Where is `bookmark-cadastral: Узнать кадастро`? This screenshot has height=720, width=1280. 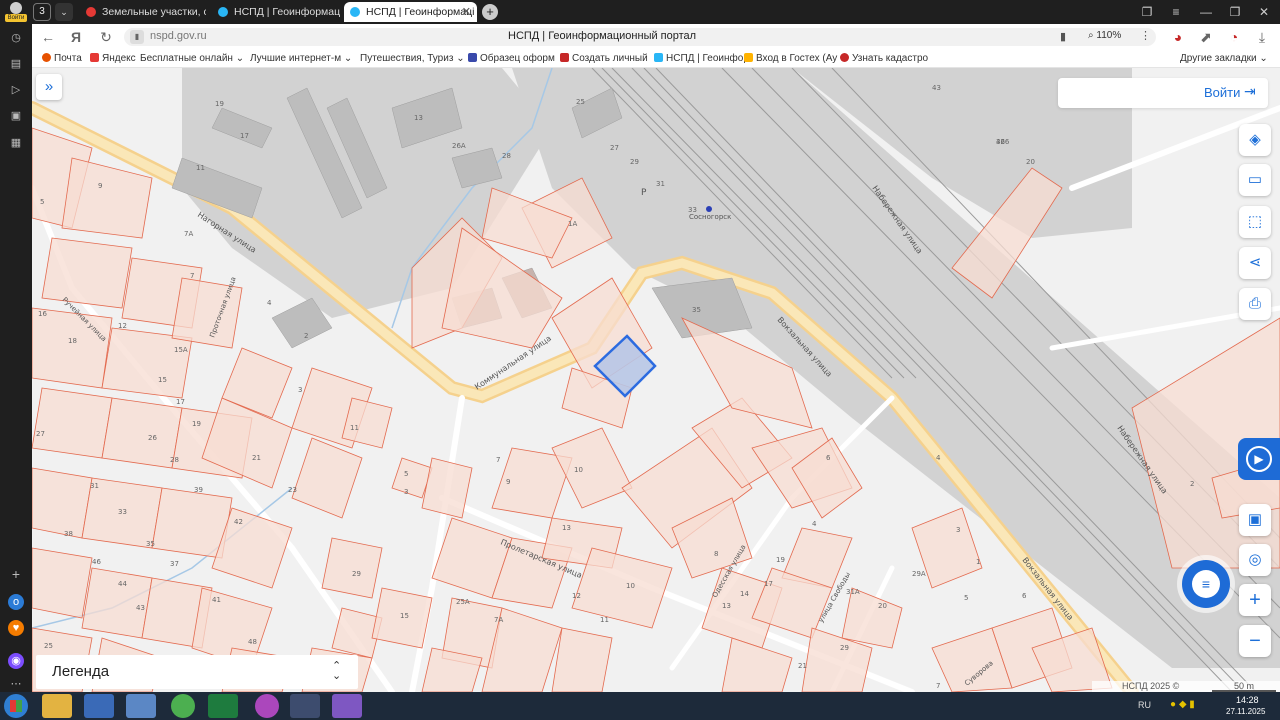 bookmark-cadastral: Узнать кадастро is located at coordinates (884, 59).